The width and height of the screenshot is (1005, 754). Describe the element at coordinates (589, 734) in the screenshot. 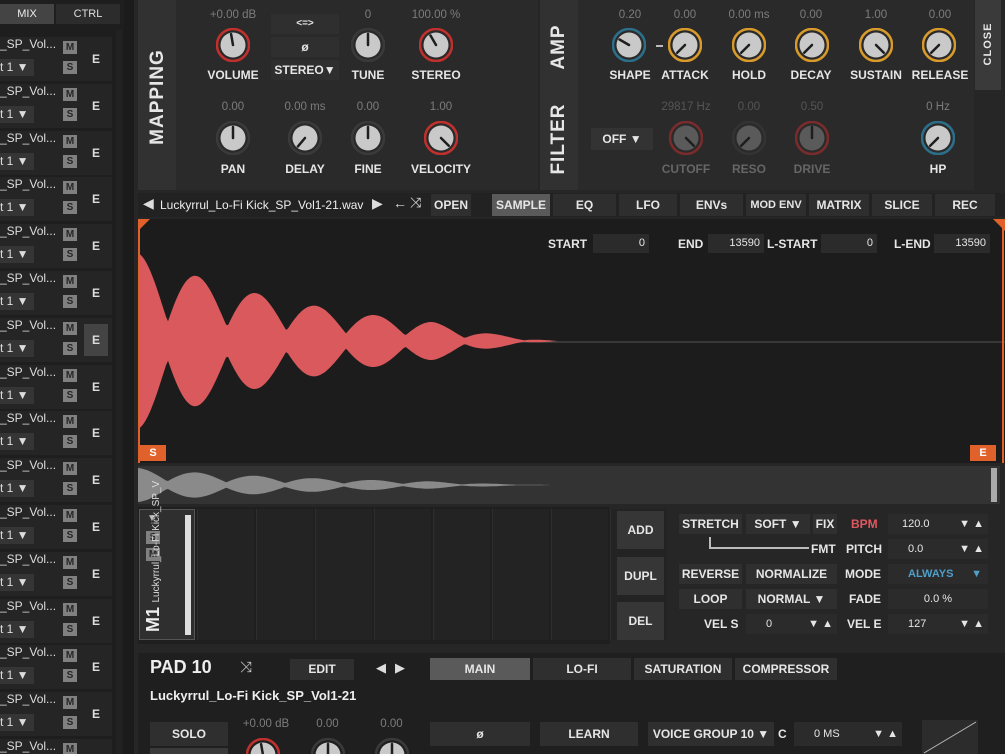

I see `learn-button: LEARN` at that location.